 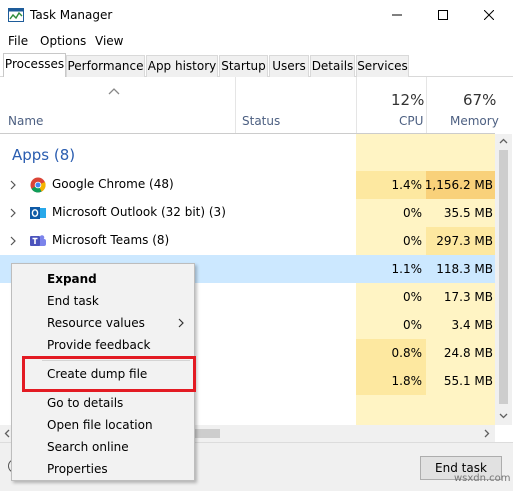 I want to click on vertical-scrollbar, so click(x=503, y=279).